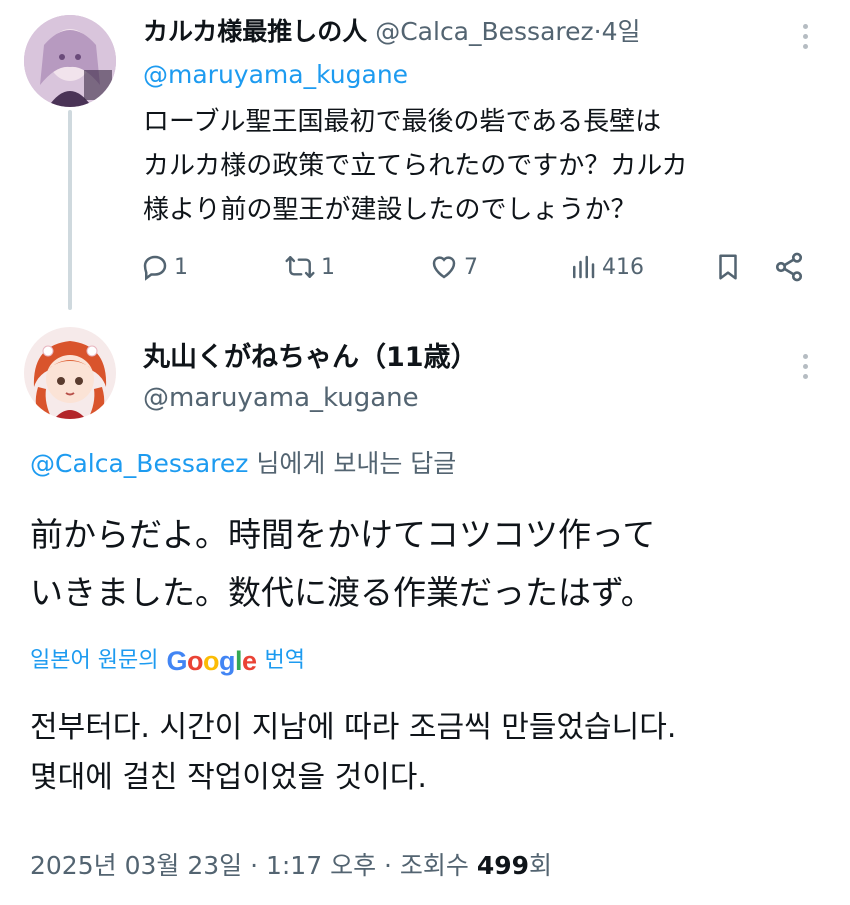  I want to click on reply-button: 1, so click(164, 267).